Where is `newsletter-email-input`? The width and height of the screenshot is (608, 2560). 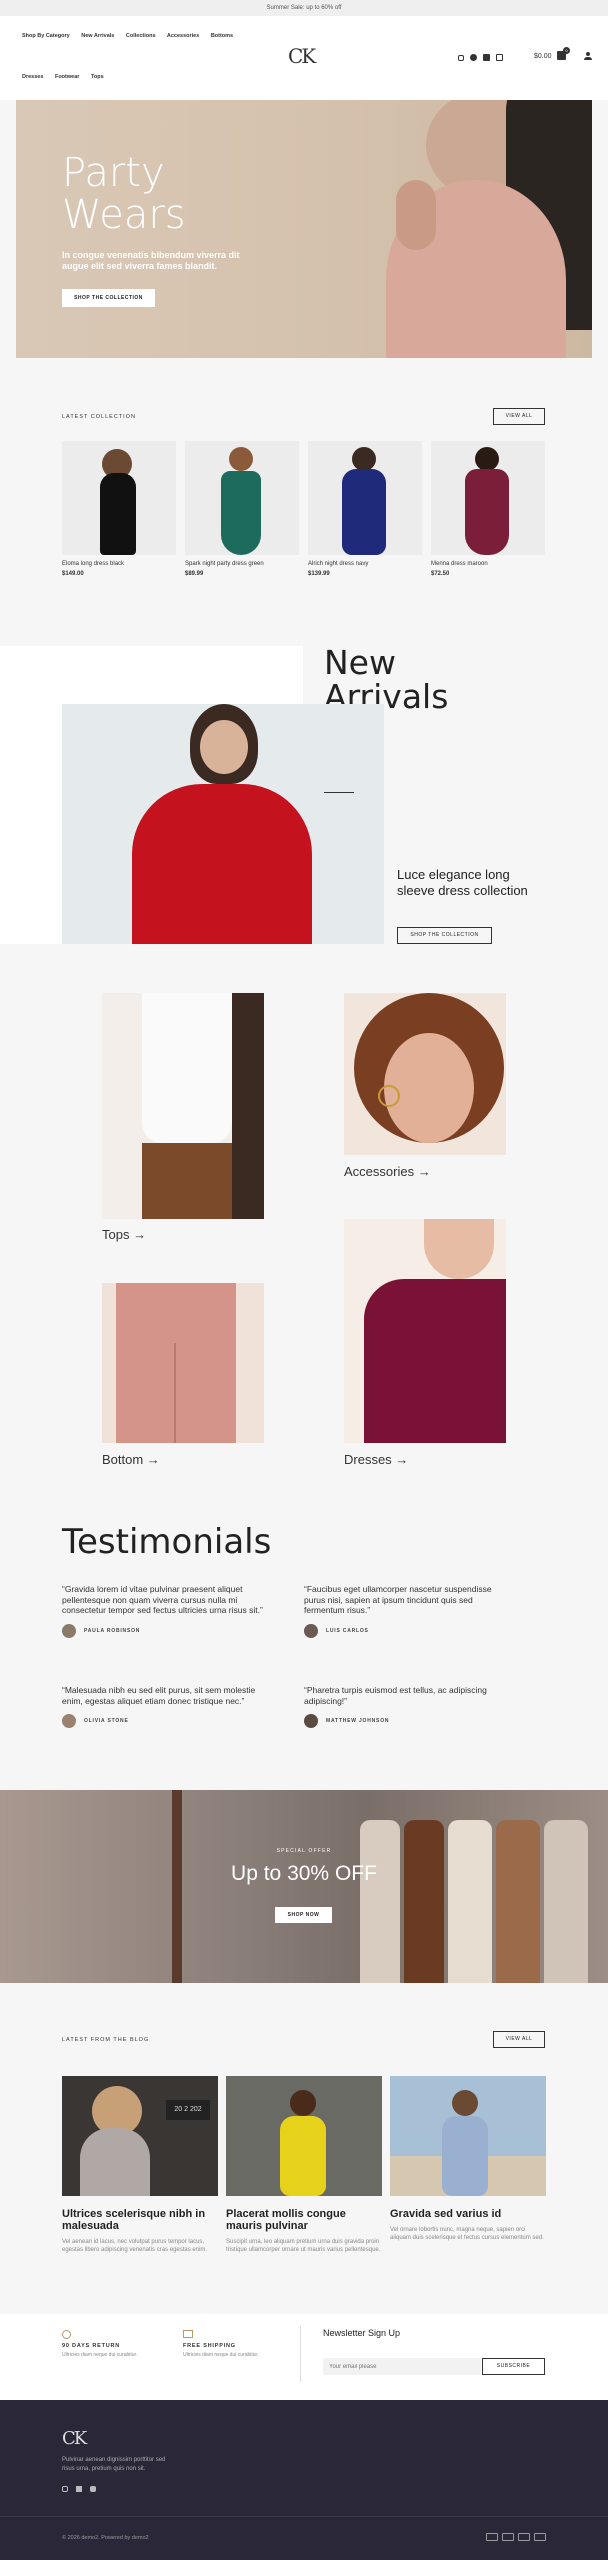 newsletter-email-input is located at coordinates (402, 2366).